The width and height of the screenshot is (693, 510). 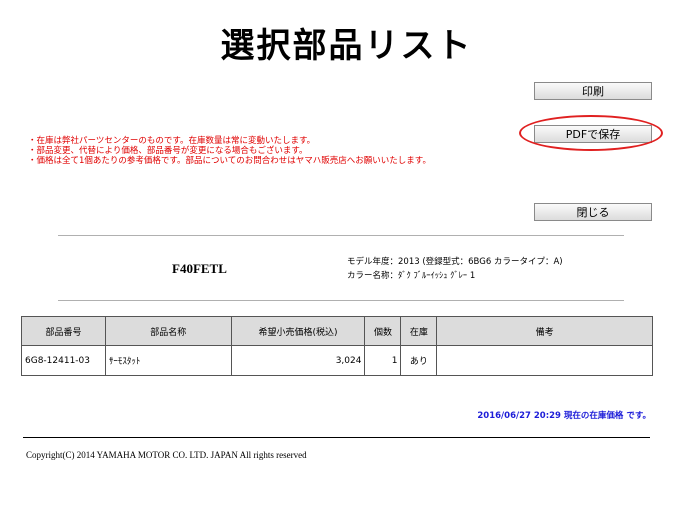 I want to click on table-row: 6G8-12411-03 ｻｰﾓｽﾀｯﾄ 3,024 1 あり, so click(x=337, y=360).